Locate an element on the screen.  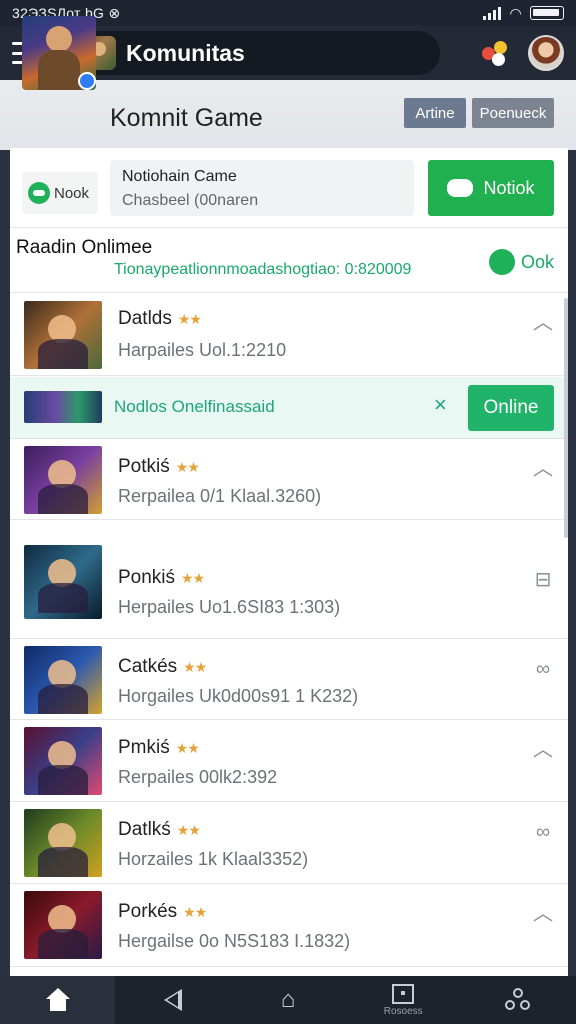
game-subtitle: Horzailes 1k Klaal3352) is located at coordinates (213, 859).